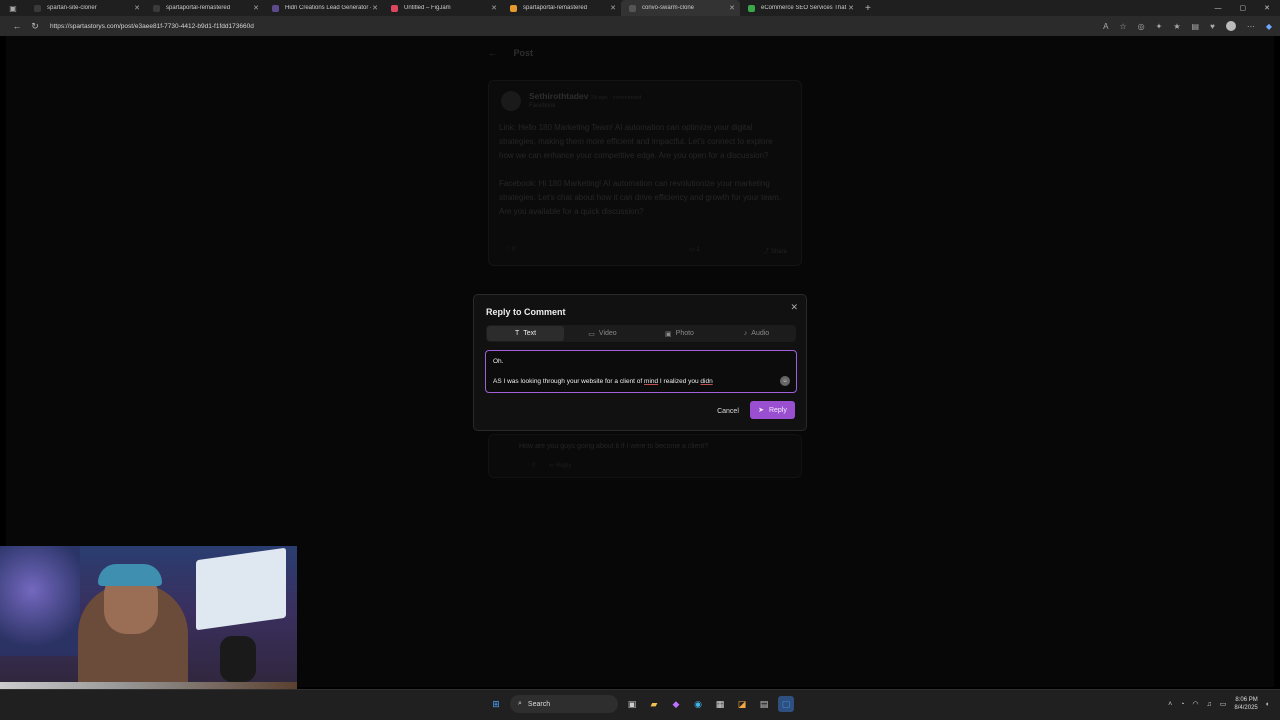 This screenshot has width=1280, height=720. I want to click on comment-reply-button: ↩ Reply, so click(560, 465).